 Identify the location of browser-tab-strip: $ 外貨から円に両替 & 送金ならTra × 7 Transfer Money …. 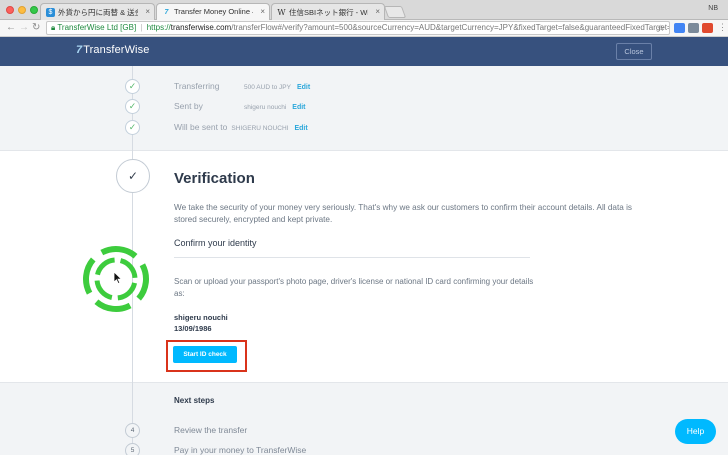
(364, 10).